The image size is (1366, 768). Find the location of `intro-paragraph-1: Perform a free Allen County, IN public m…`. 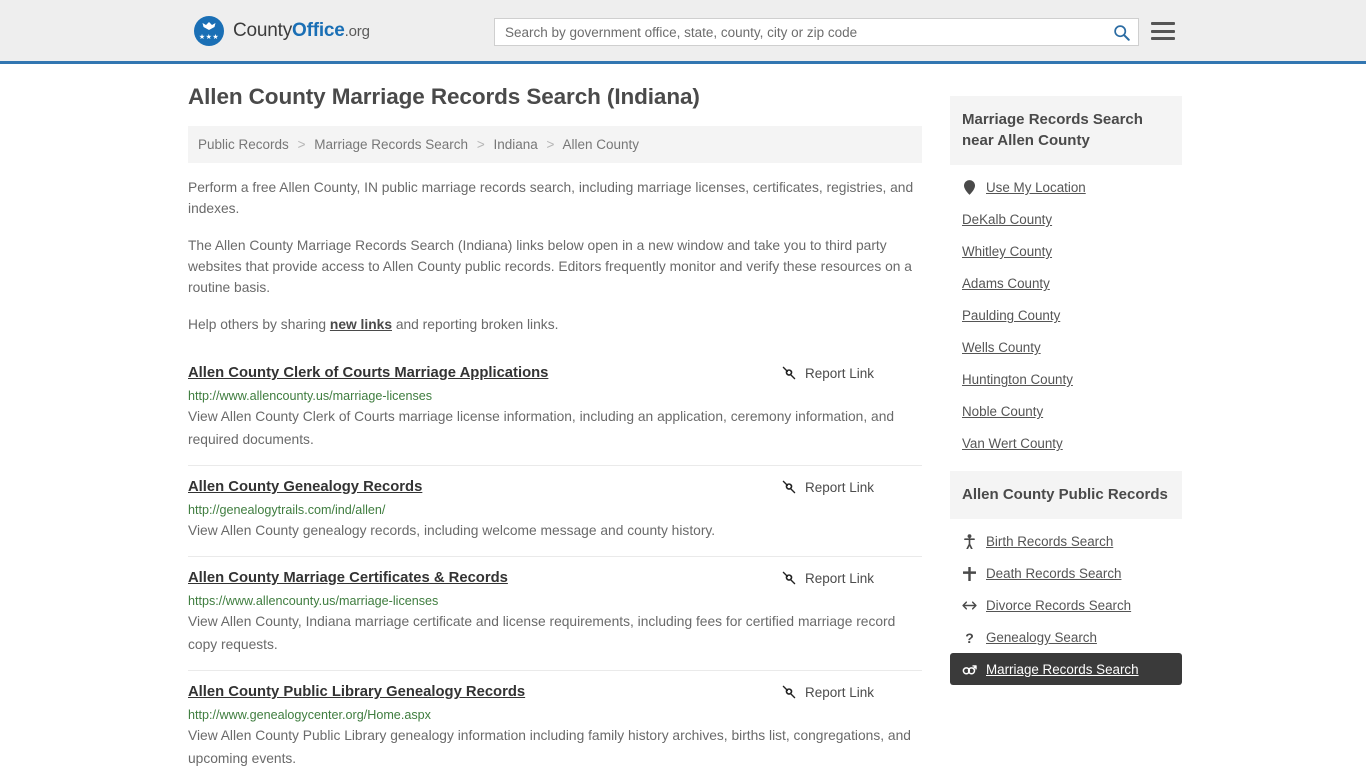

intro-paragraph-1: Perform a free Allen County, IN public m… is located at coordinates (551, 198).